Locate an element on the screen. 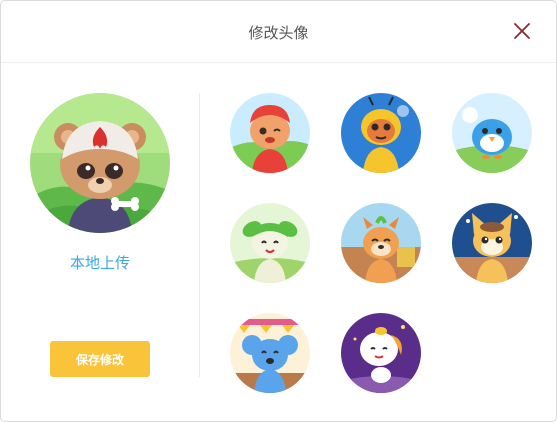  bee-avatar is located at coordinates (381, 133).